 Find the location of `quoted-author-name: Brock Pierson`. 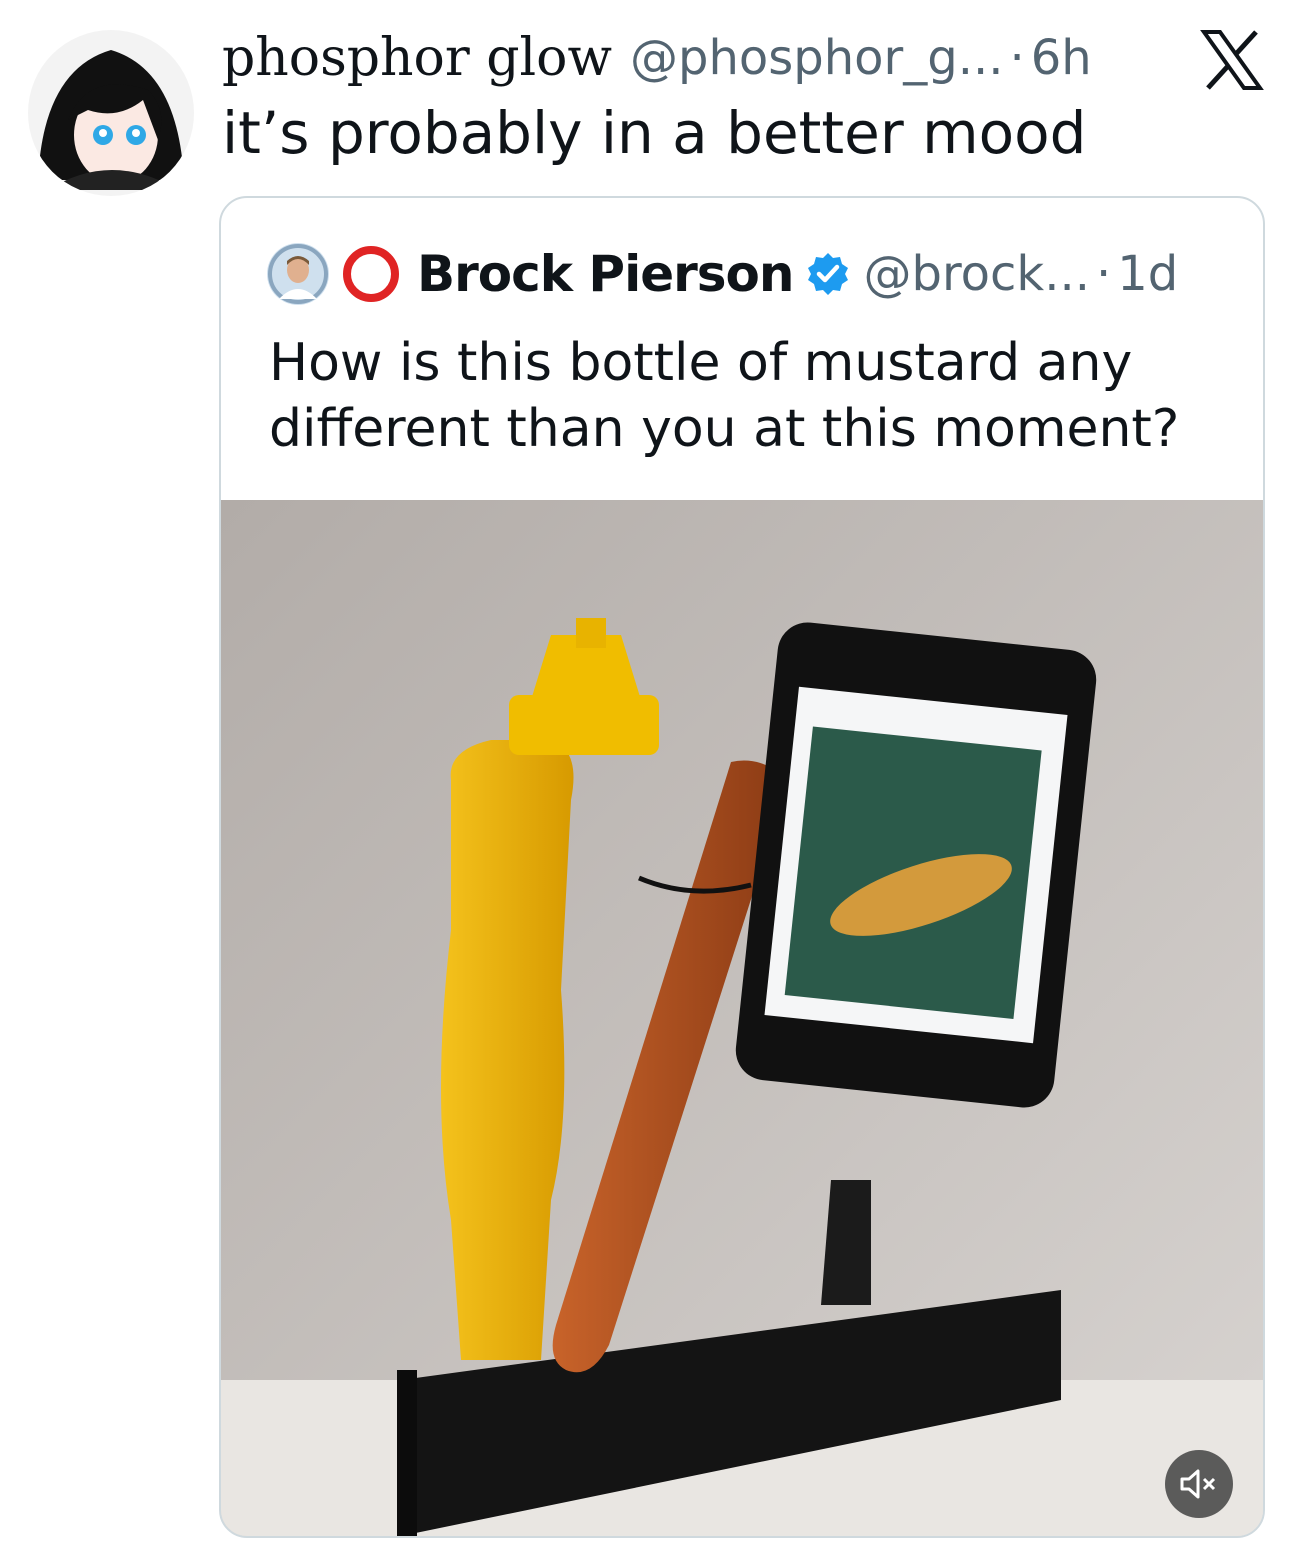

quoted-author-name: Brock Pierson is located at coordinates (605, 274).